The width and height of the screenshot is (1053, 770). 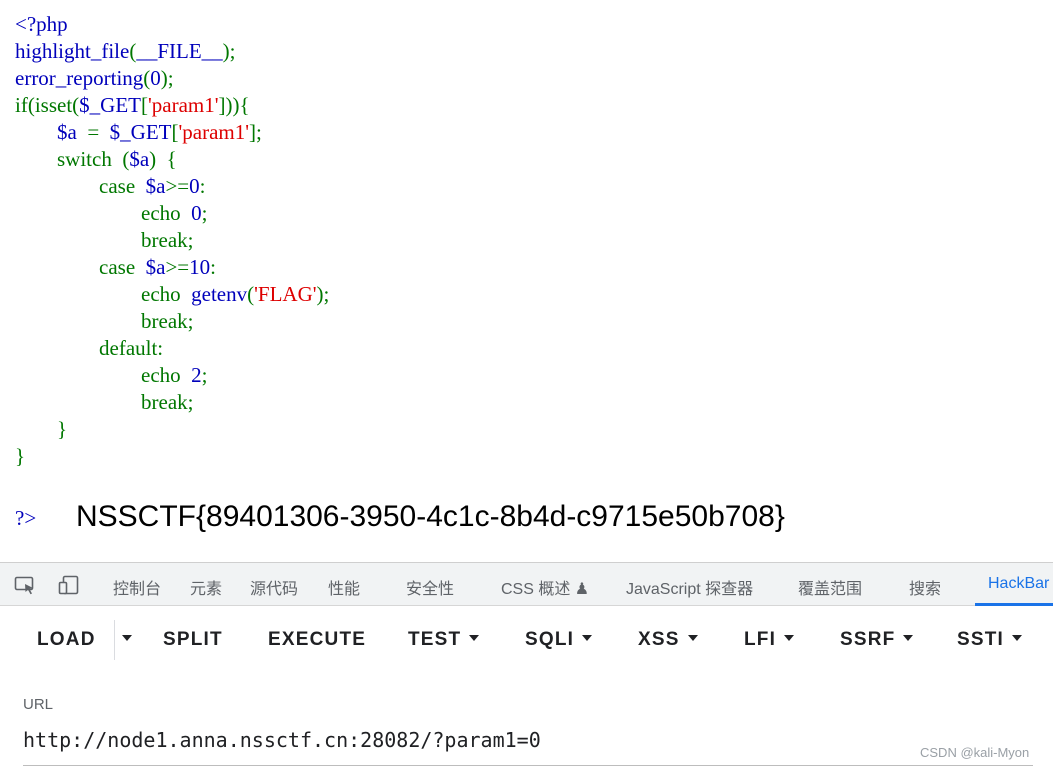 I want to click on code-line: <?php, so click(x=172, y=24).